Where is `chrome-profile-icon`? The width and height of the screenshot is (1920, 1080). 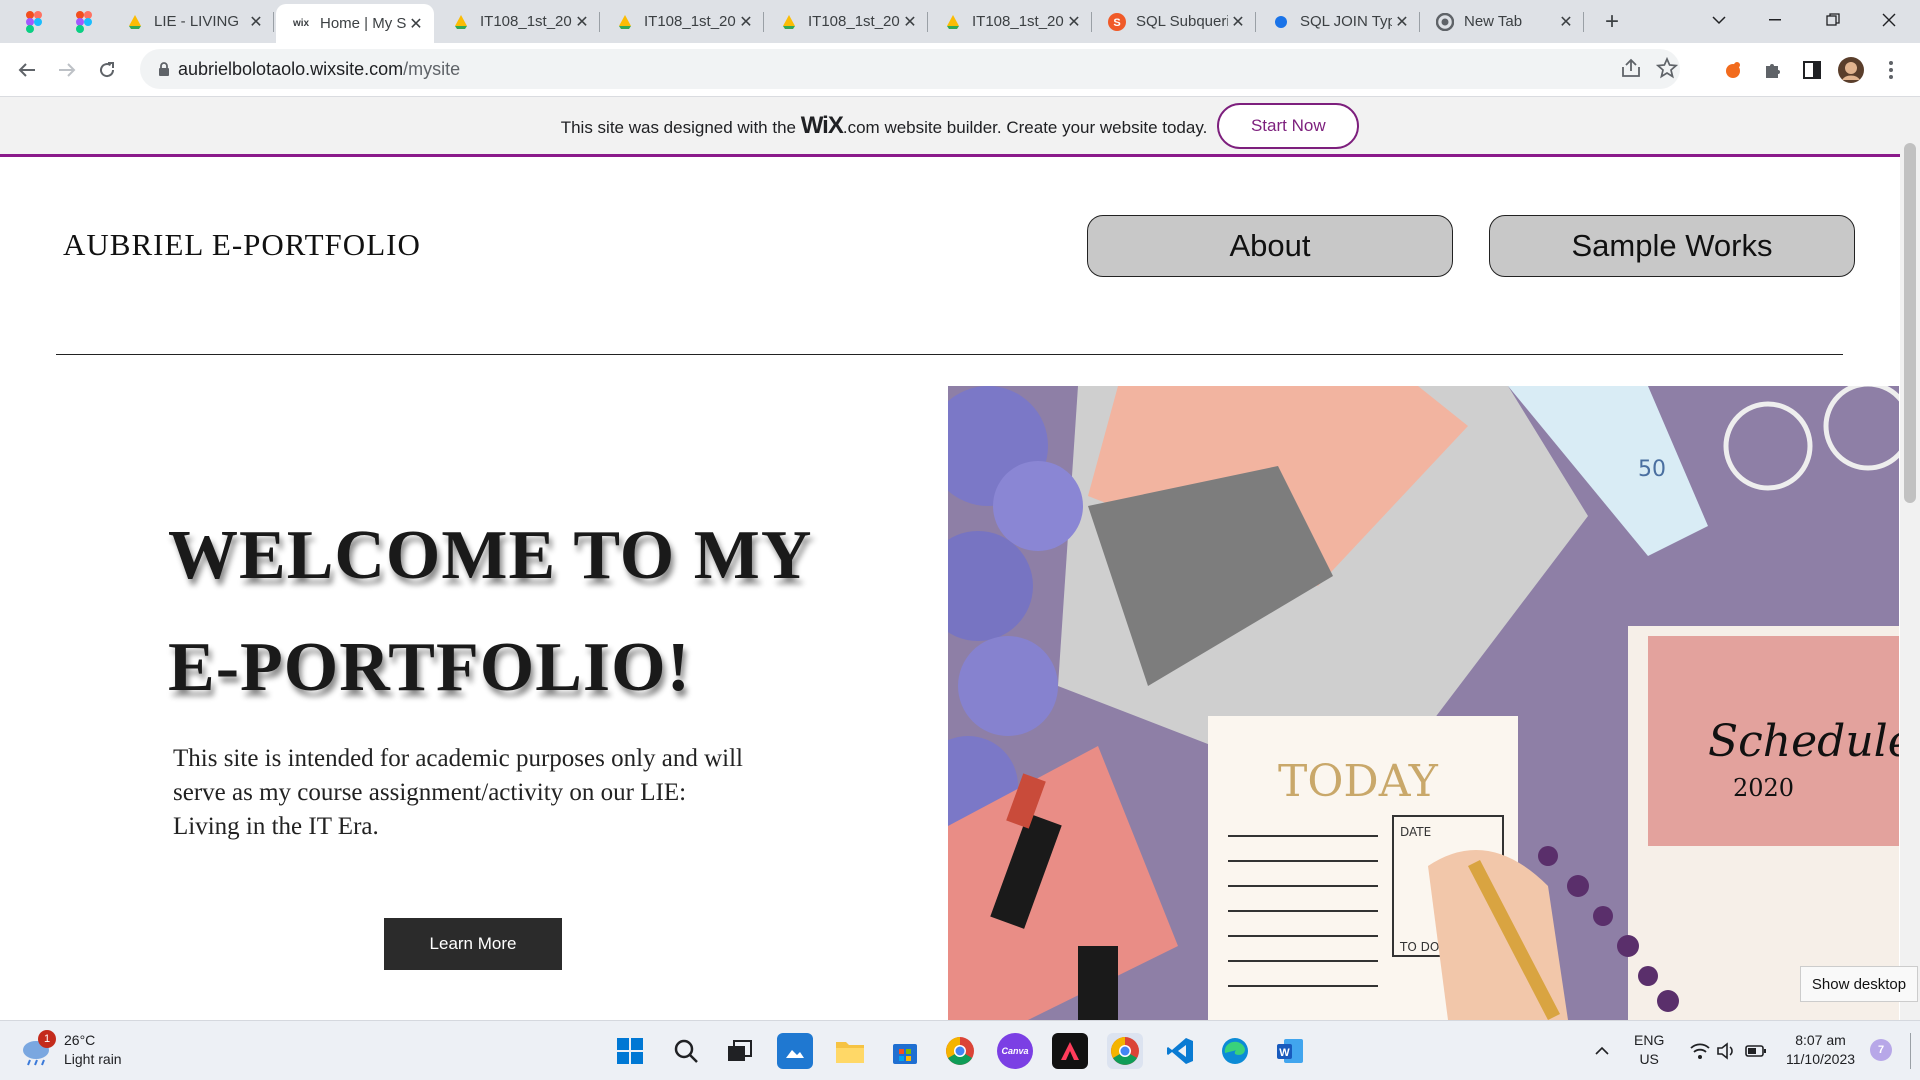 chrome-profile-icon is located at coordinates (960, 1051).